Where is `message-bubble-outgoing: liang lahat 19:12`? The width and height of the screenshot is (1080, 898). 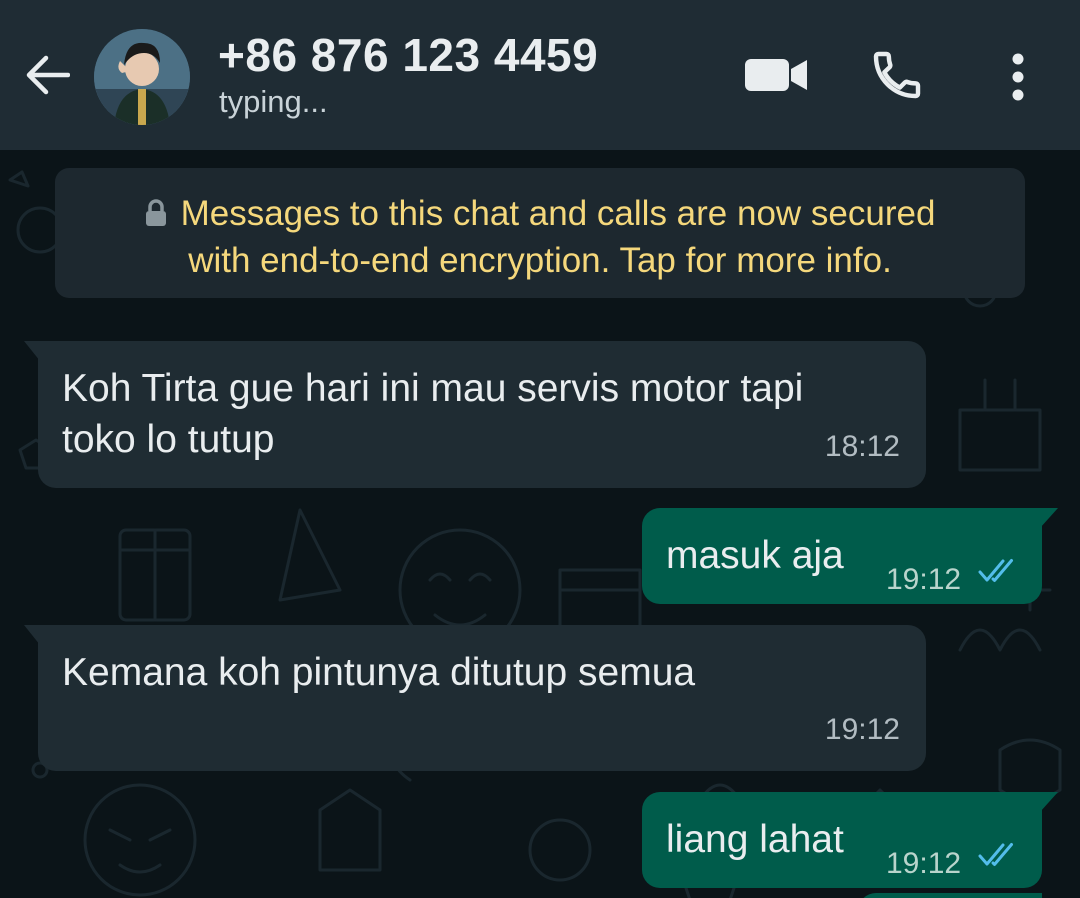
message-bubble-outgoing: liang lahat 19:12 is located at coordinates (850, 840).